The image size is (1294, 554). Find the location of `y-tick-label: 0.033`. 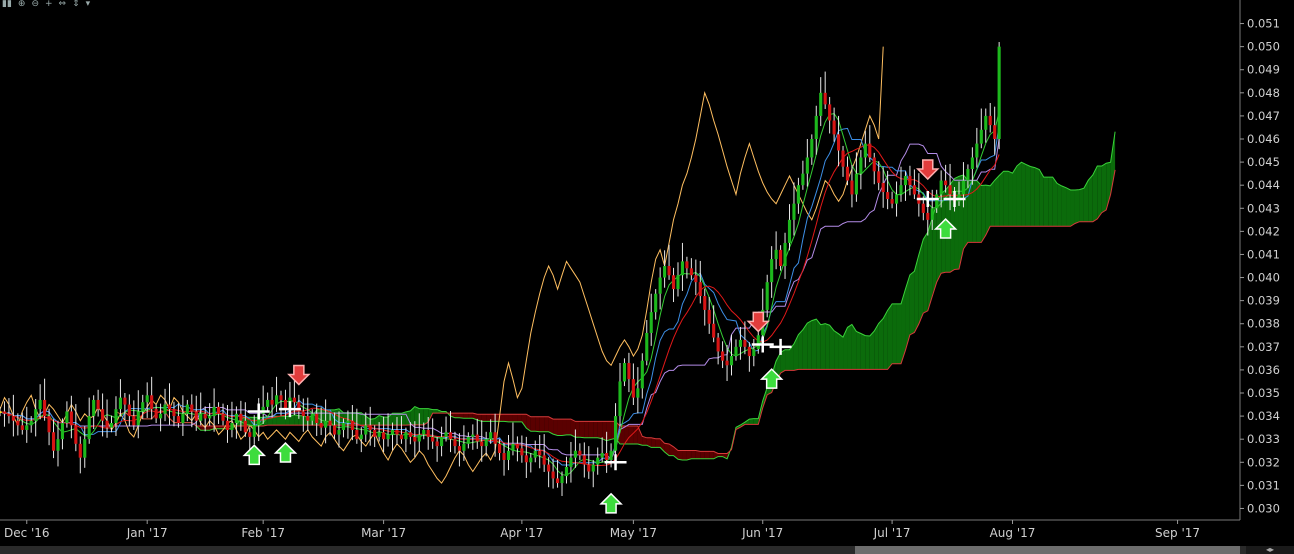

y-tick-label: 0.033 is located at coordinates (1263, 439).